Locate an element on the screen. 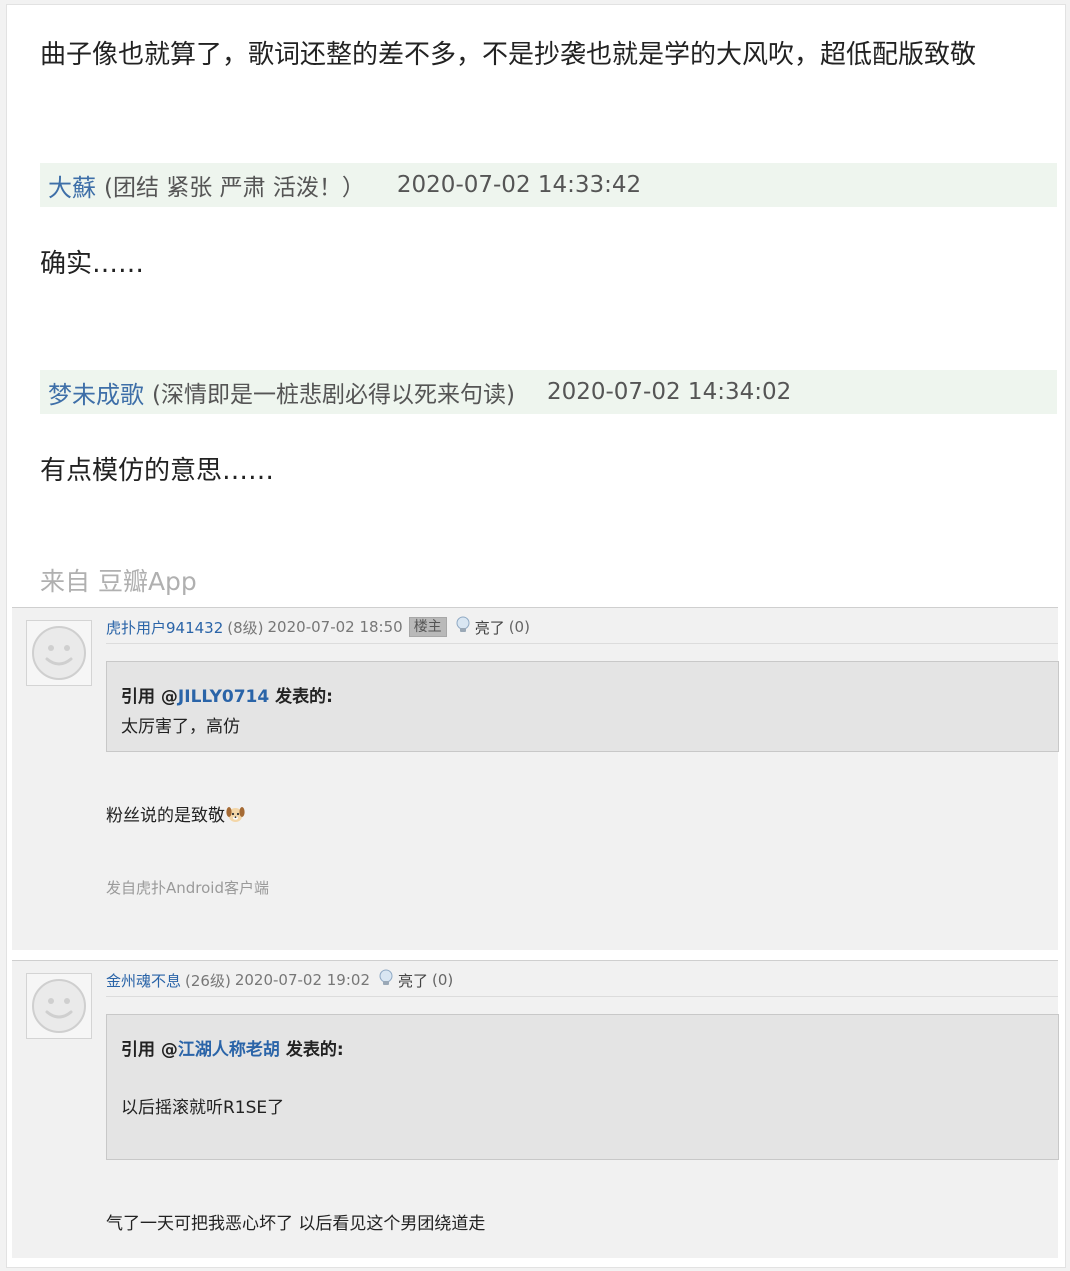  quote-header: 引用 @江湖人称老胡 发表的: is located at coordinates (232, 1047).